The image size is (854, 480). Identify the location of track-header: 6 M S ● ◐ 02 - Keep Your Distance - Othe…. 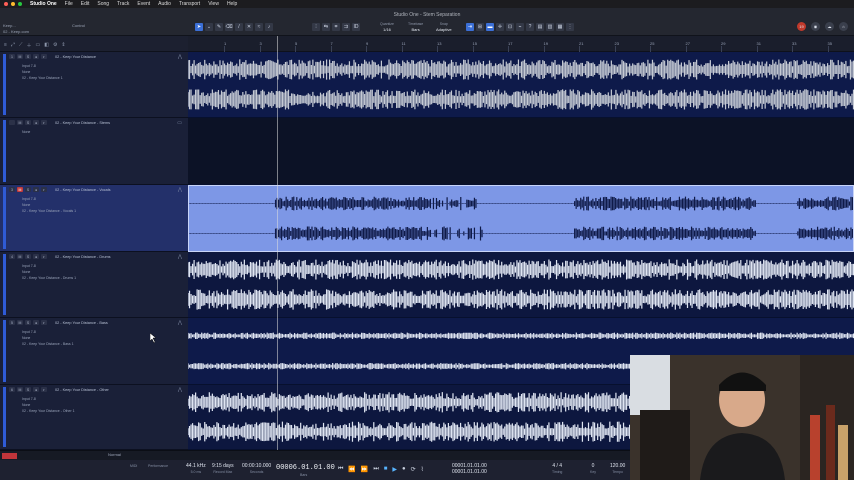
(94, 417).